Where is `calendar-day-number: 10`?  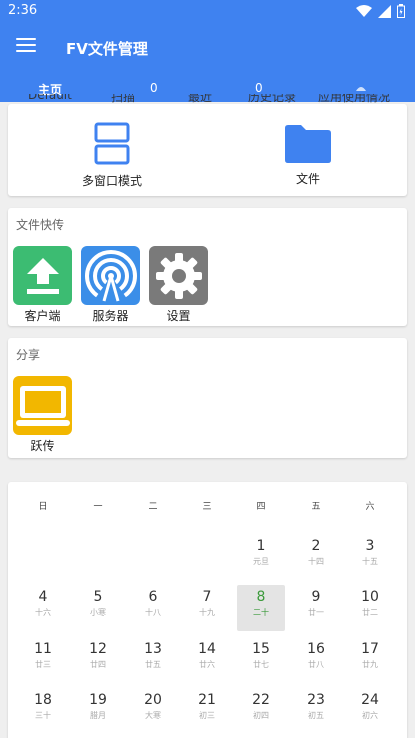 calendar-day-number: 10 is located at coordinates (370, 597).